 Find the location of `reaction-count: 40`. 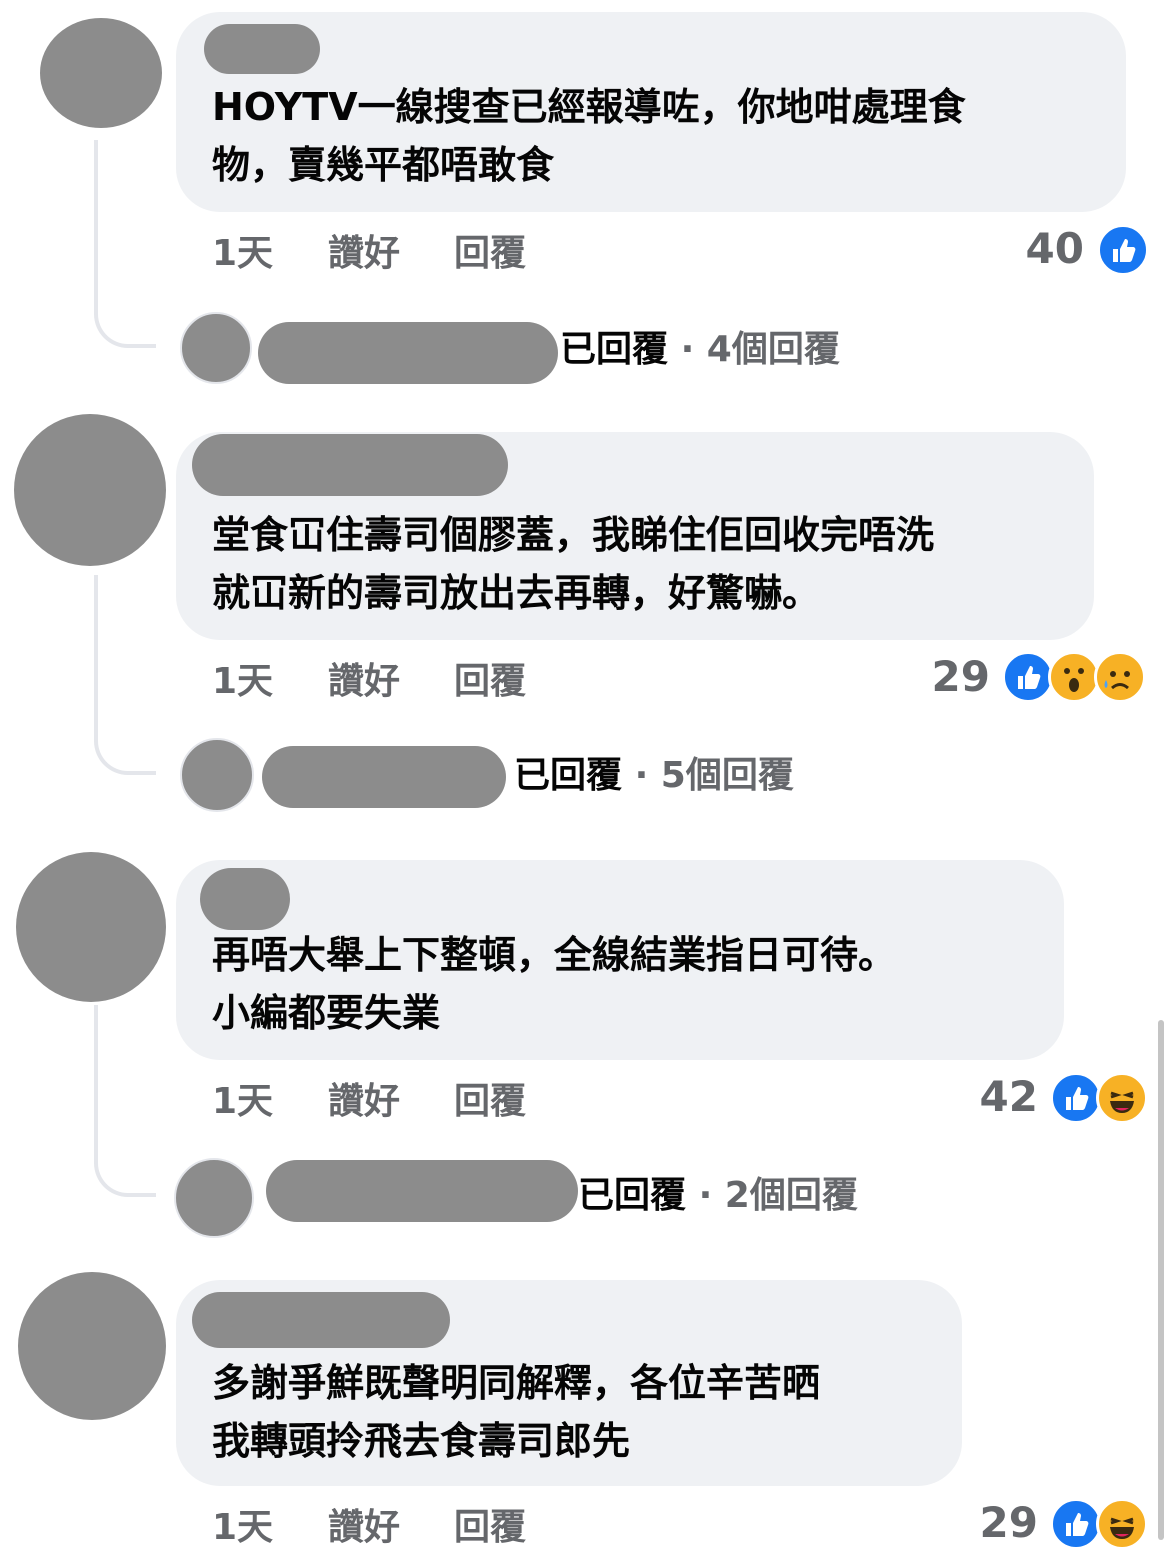

reaction-count: 40 is located at coordinates (1042, 249).